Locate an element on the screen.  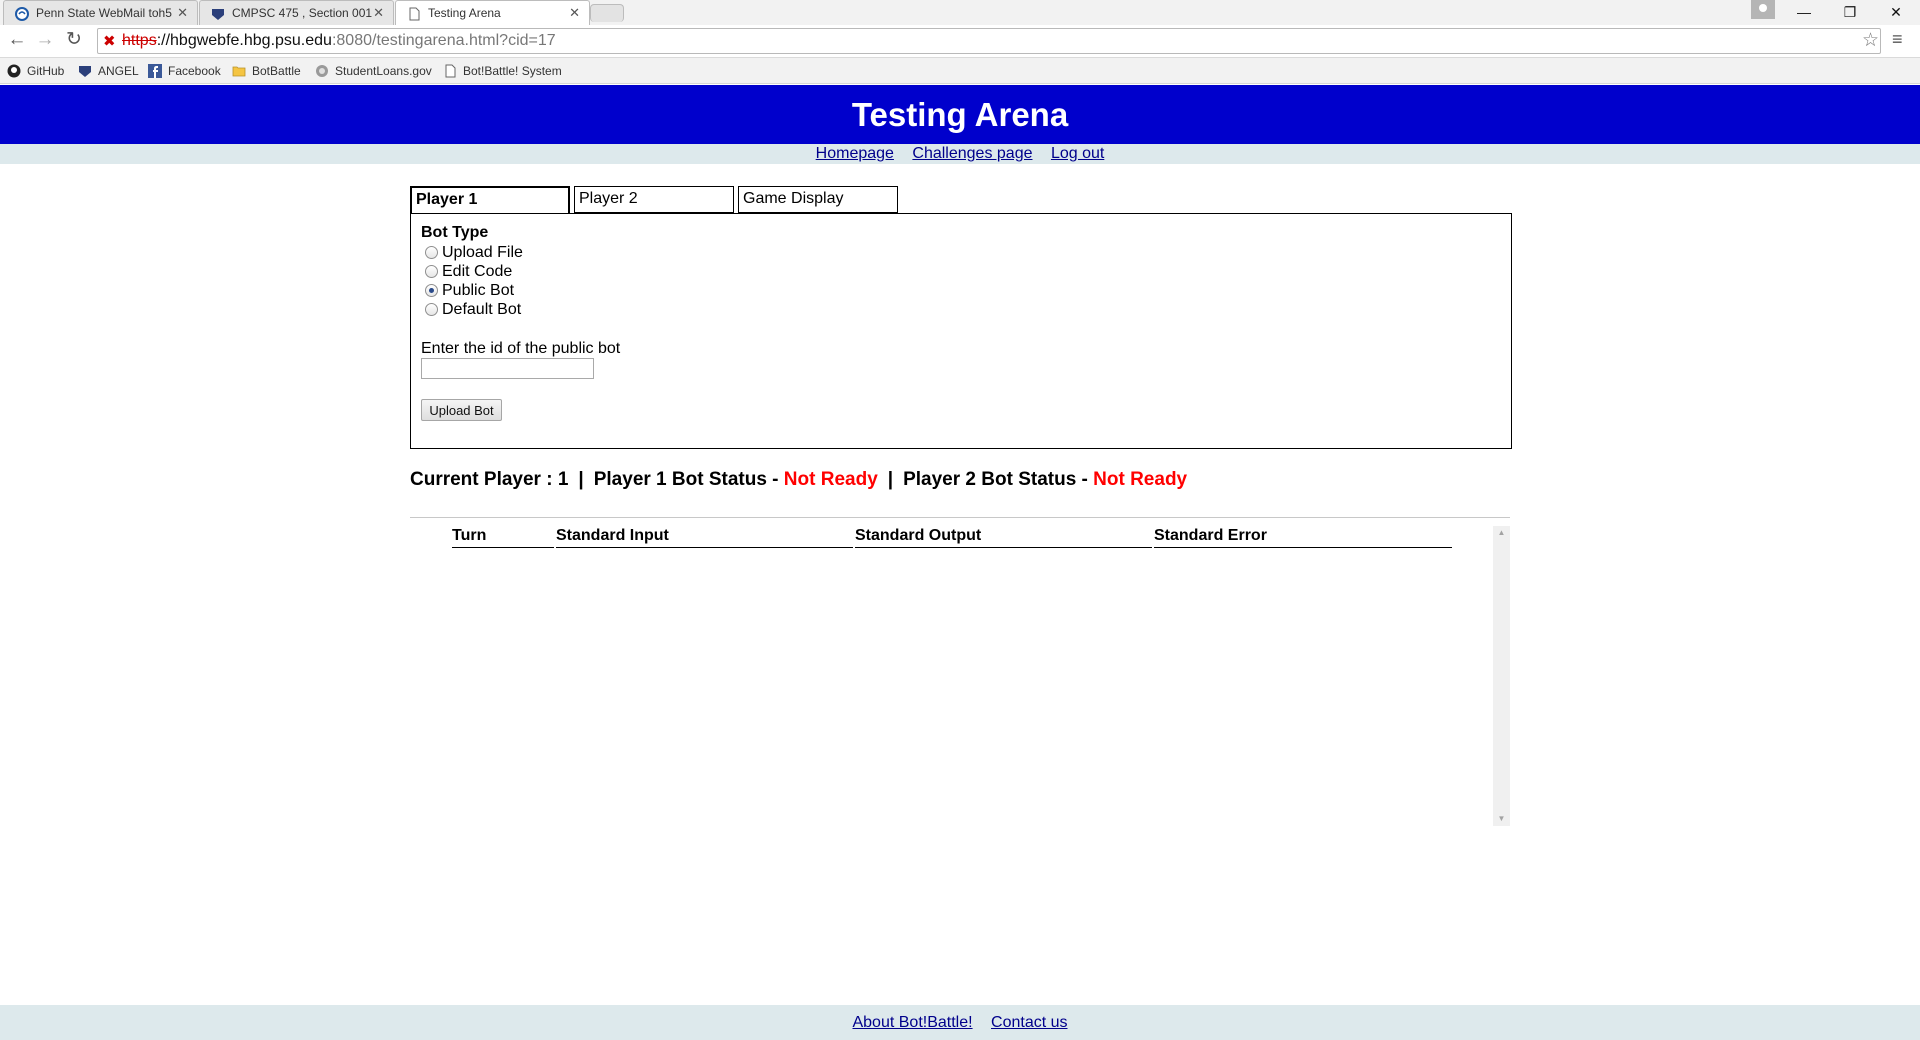
shield-icon is located at coordinates (85, 71).